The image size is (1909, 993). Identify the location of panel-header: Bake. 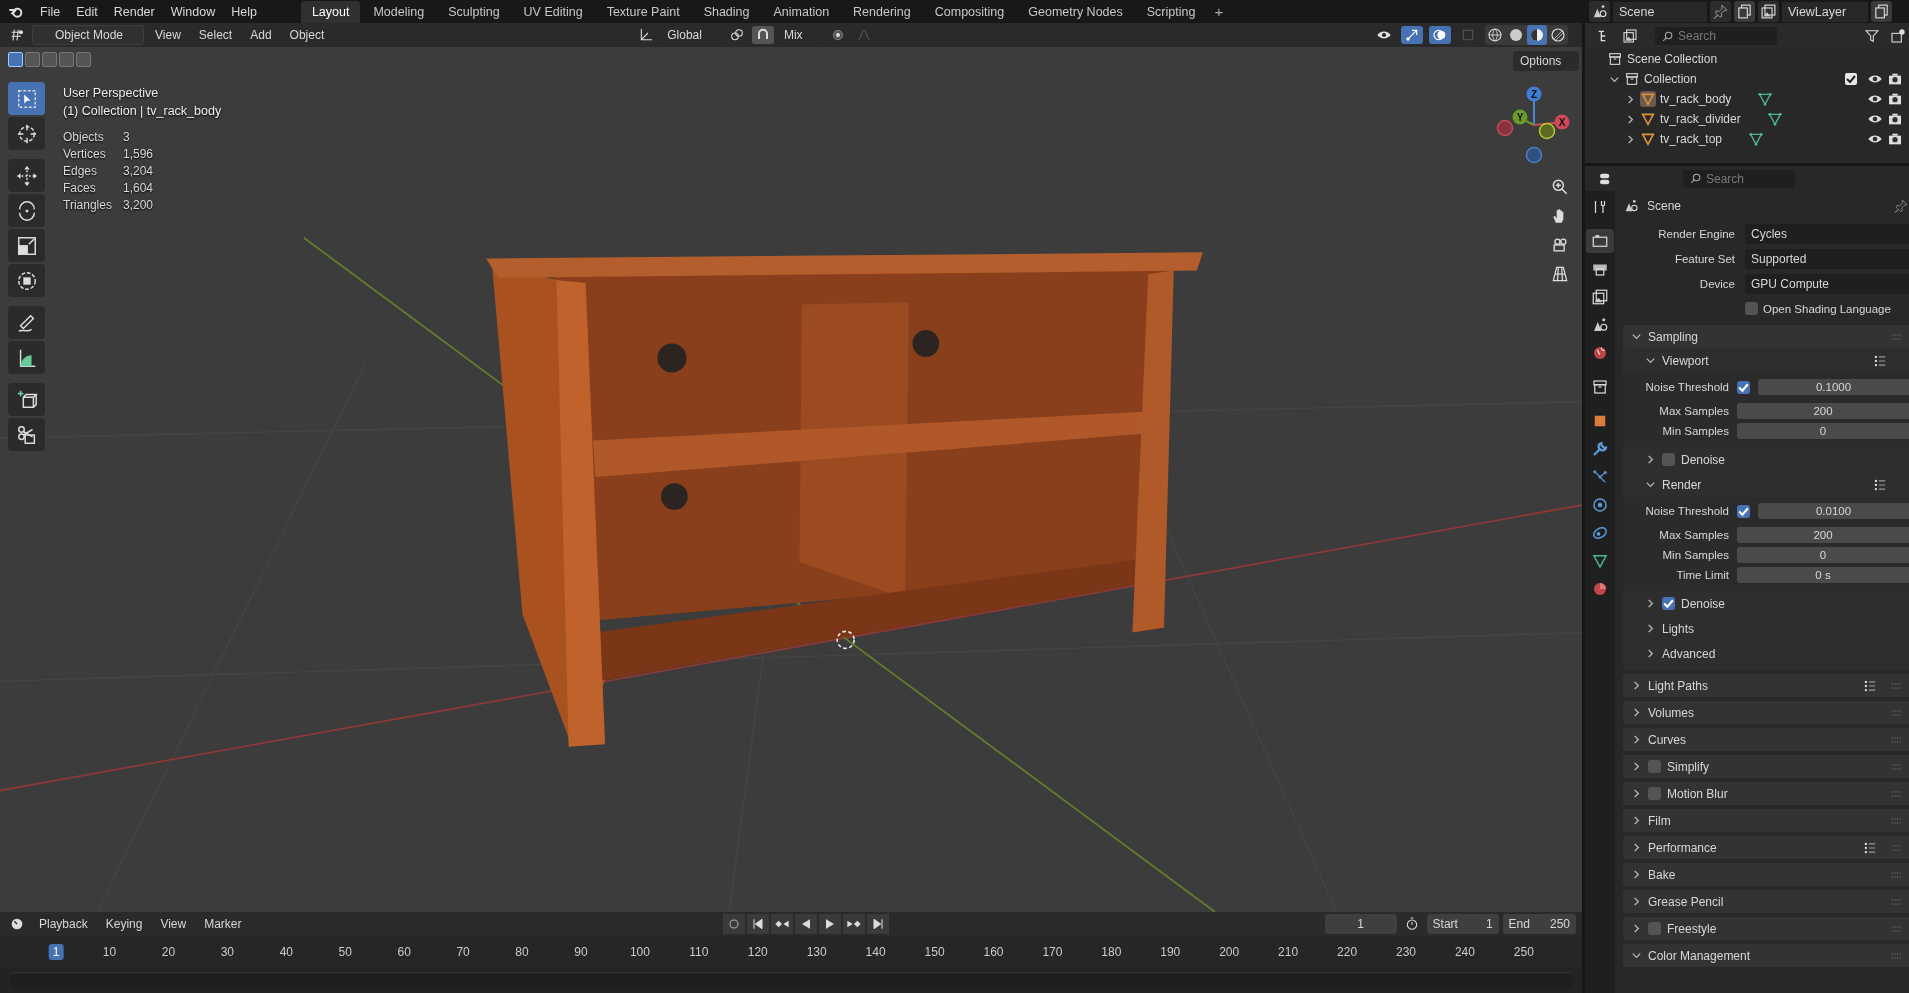
(1766, 874).